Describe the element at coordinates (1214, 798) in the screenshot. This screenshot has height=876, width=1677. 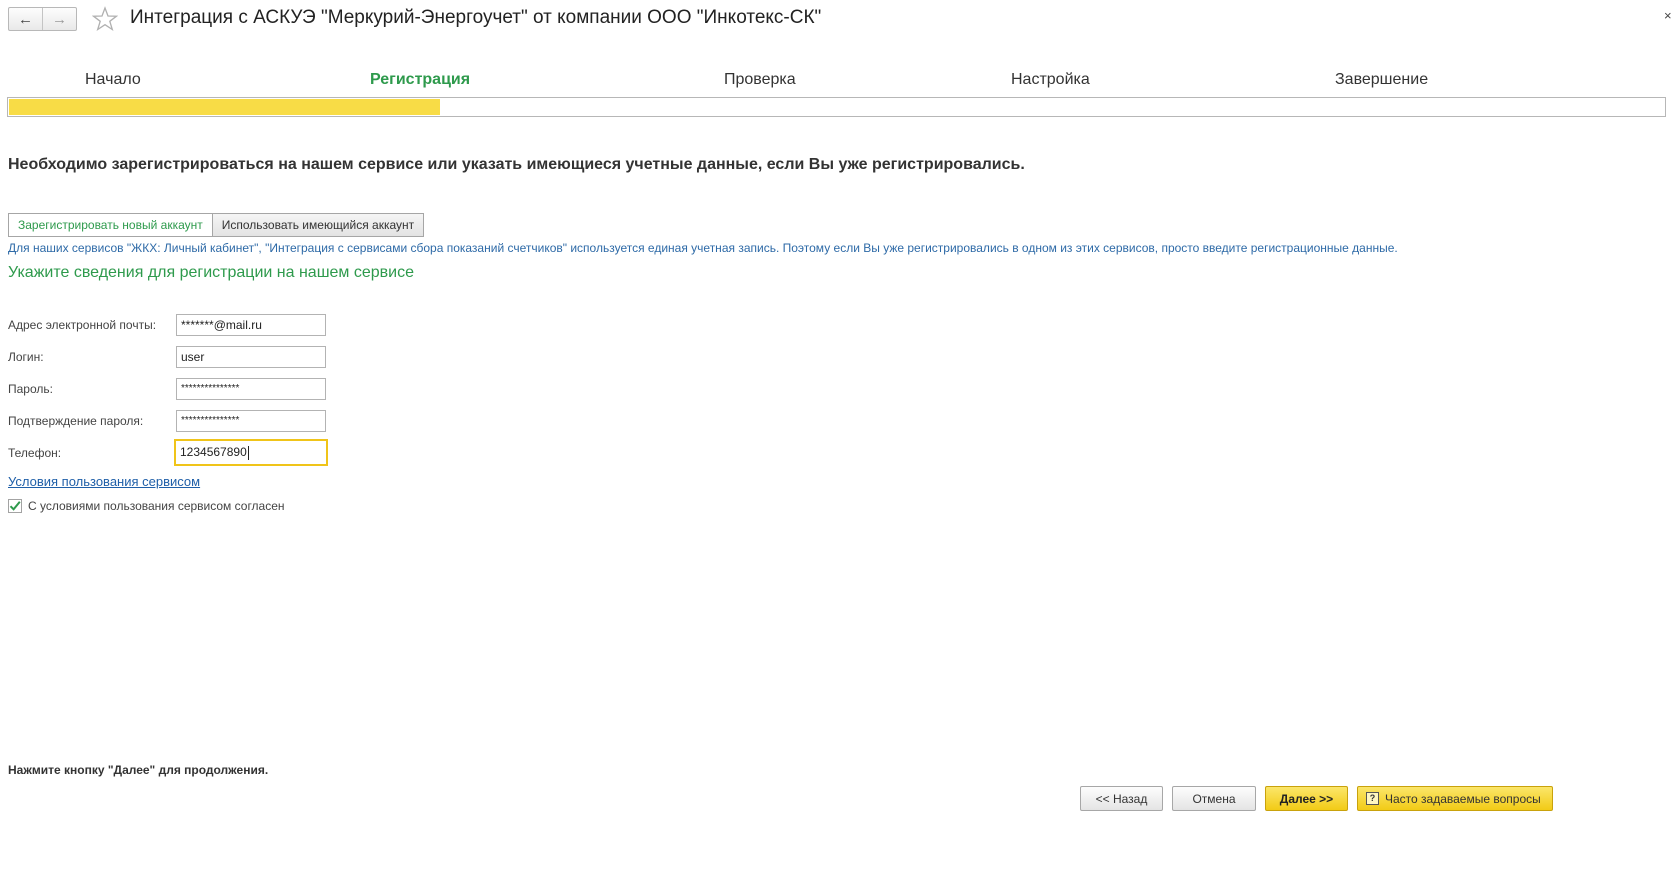
I see `cancel-button: Отмена` at that location.